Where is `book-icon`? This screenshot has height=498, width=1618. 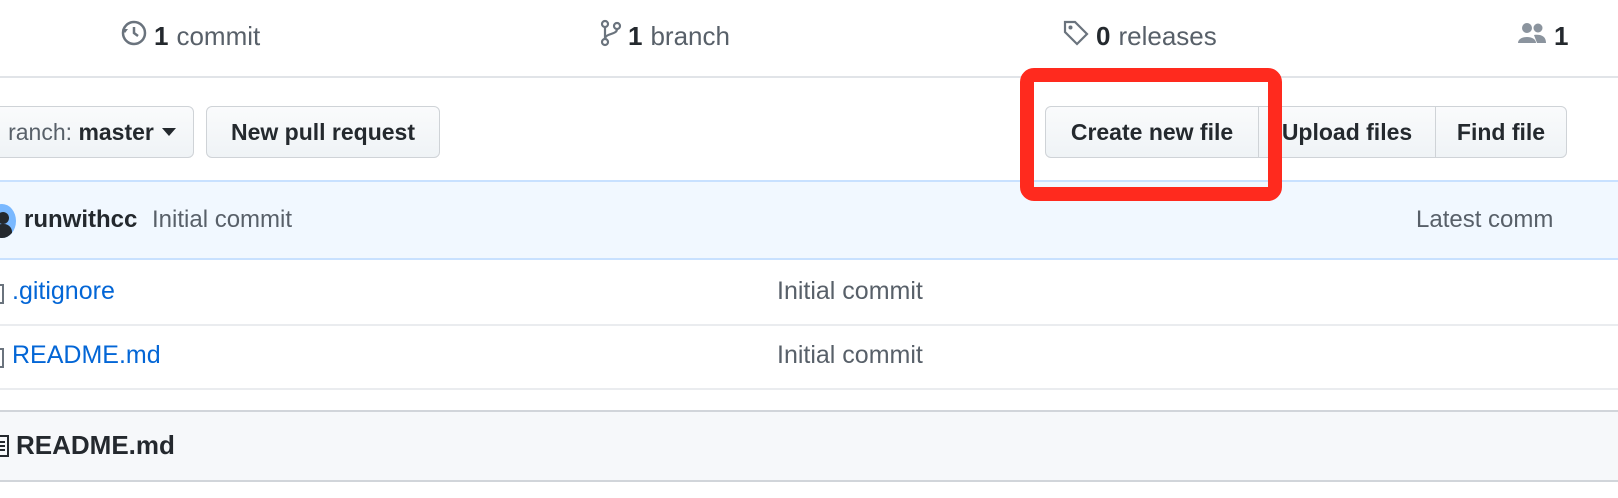
book-icon is located at coordinates (5, 448).